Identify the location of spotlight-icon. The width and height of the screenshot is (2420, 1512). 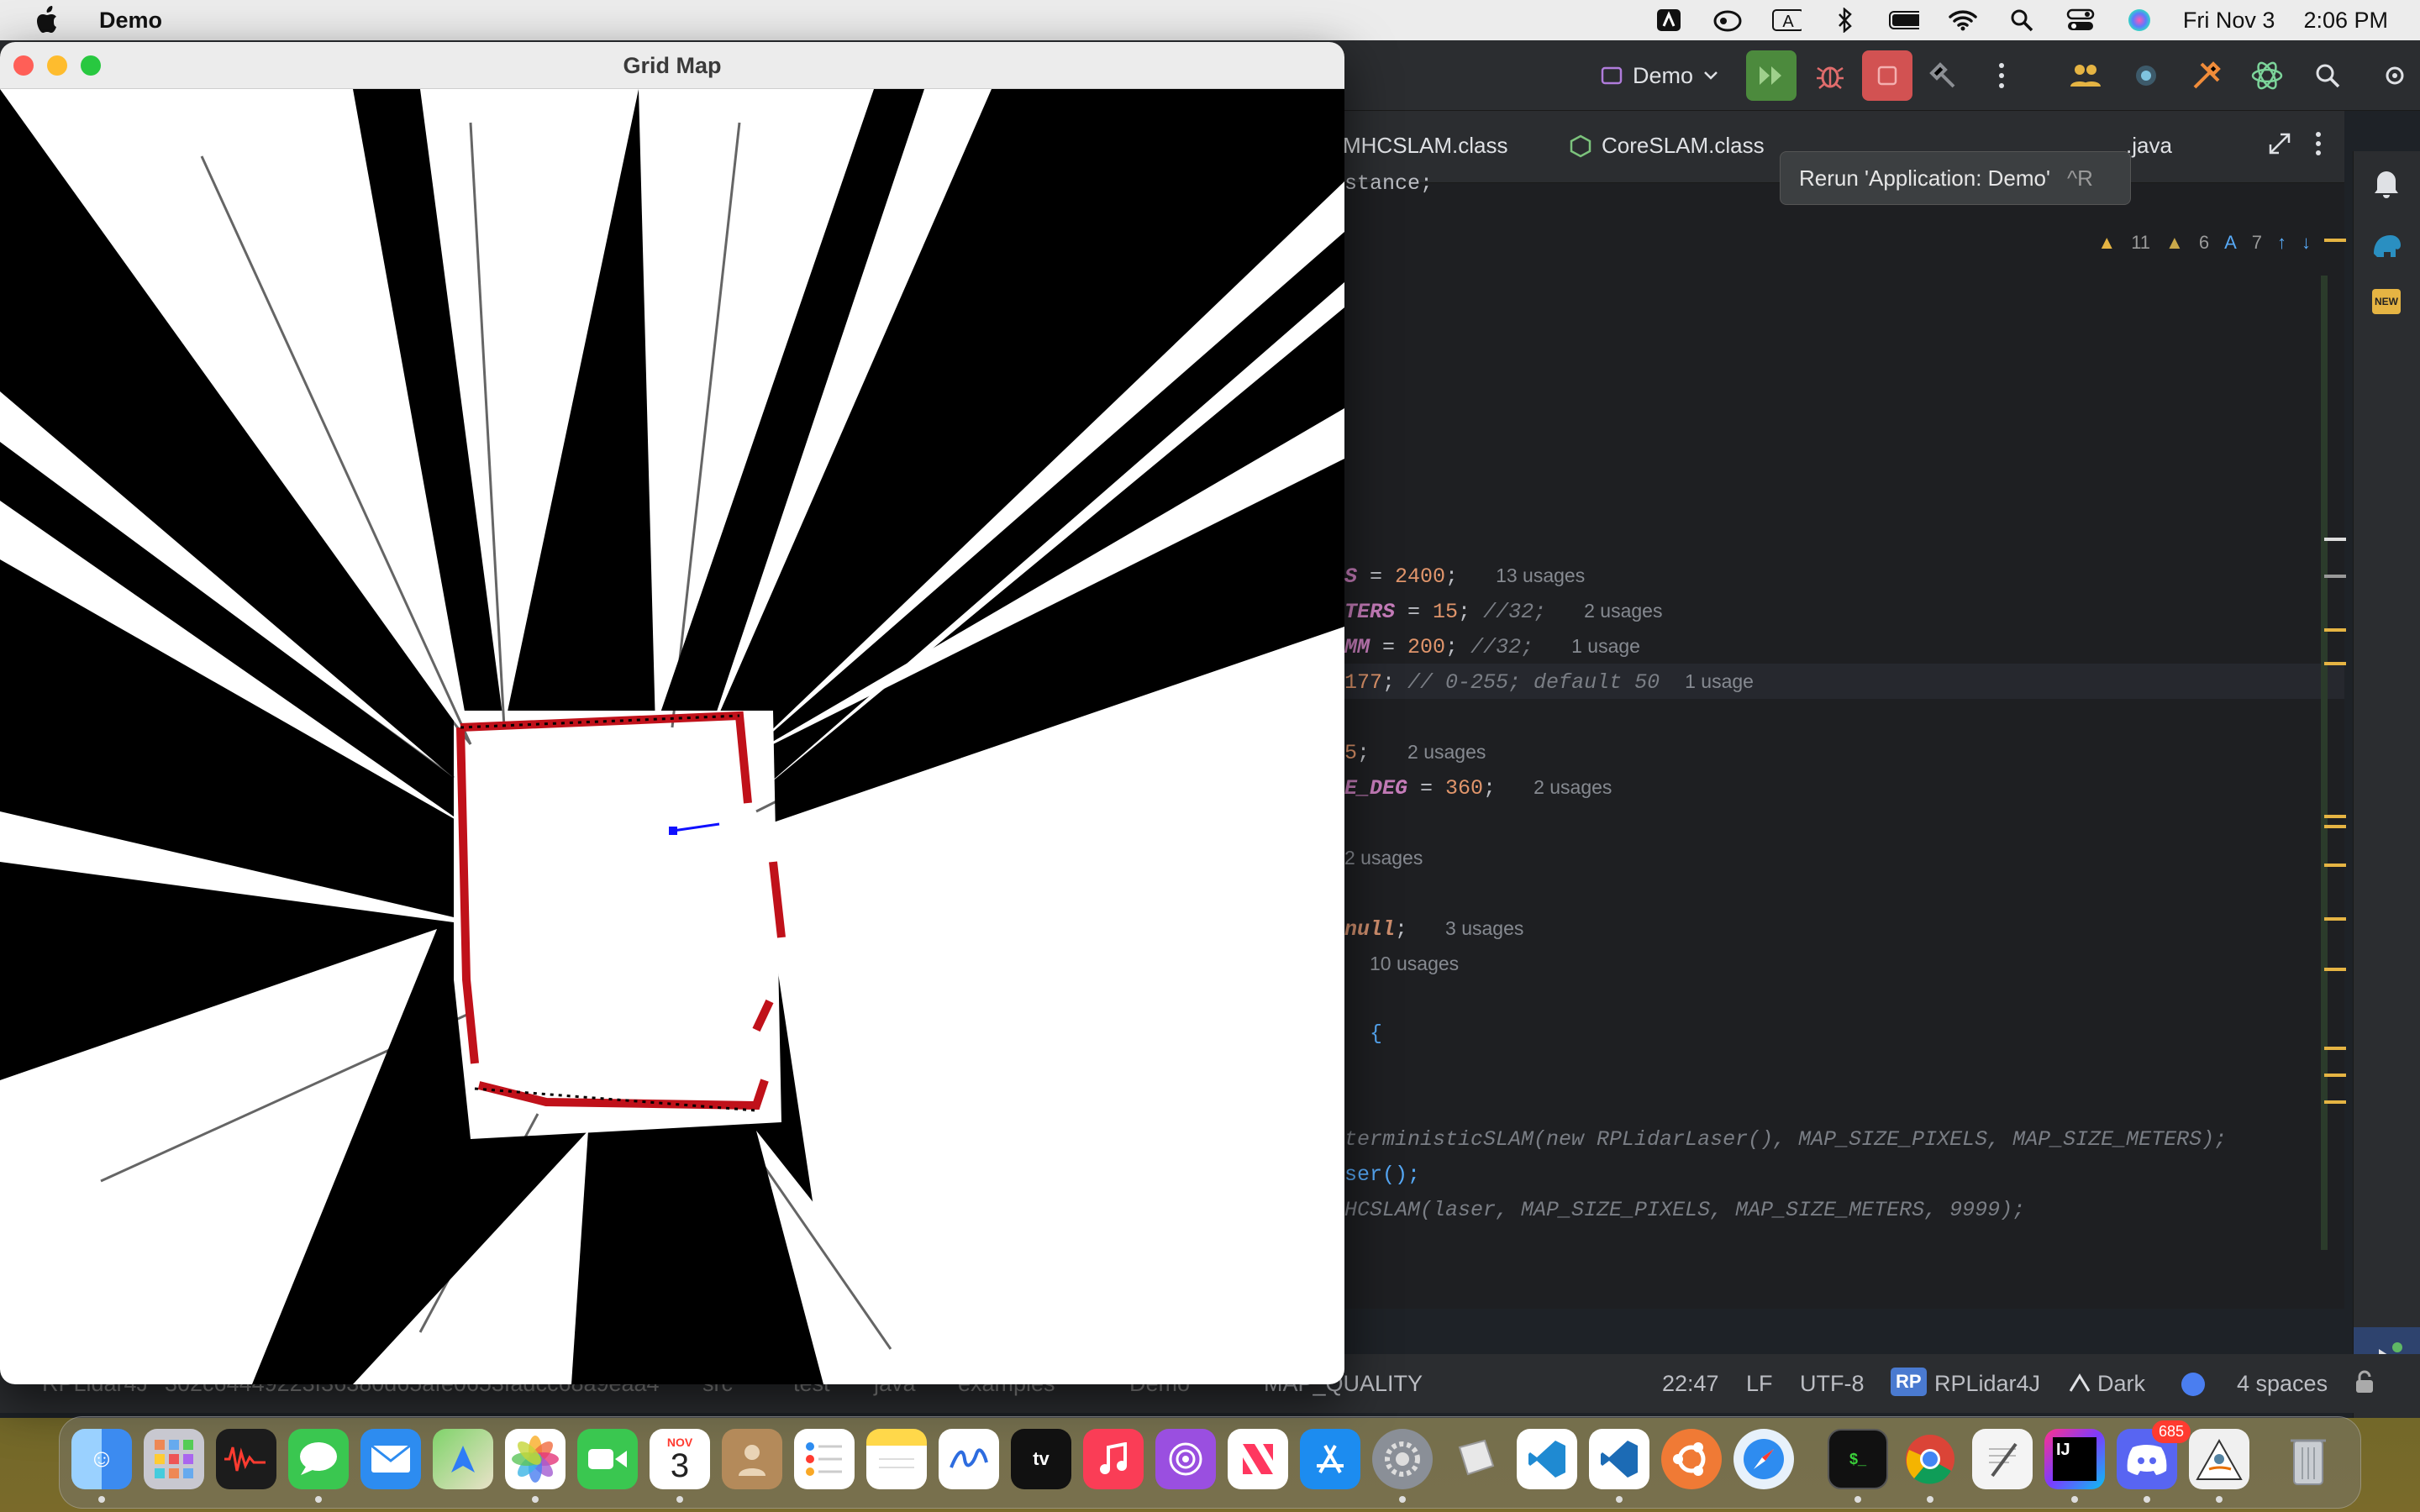
(2022, 20).